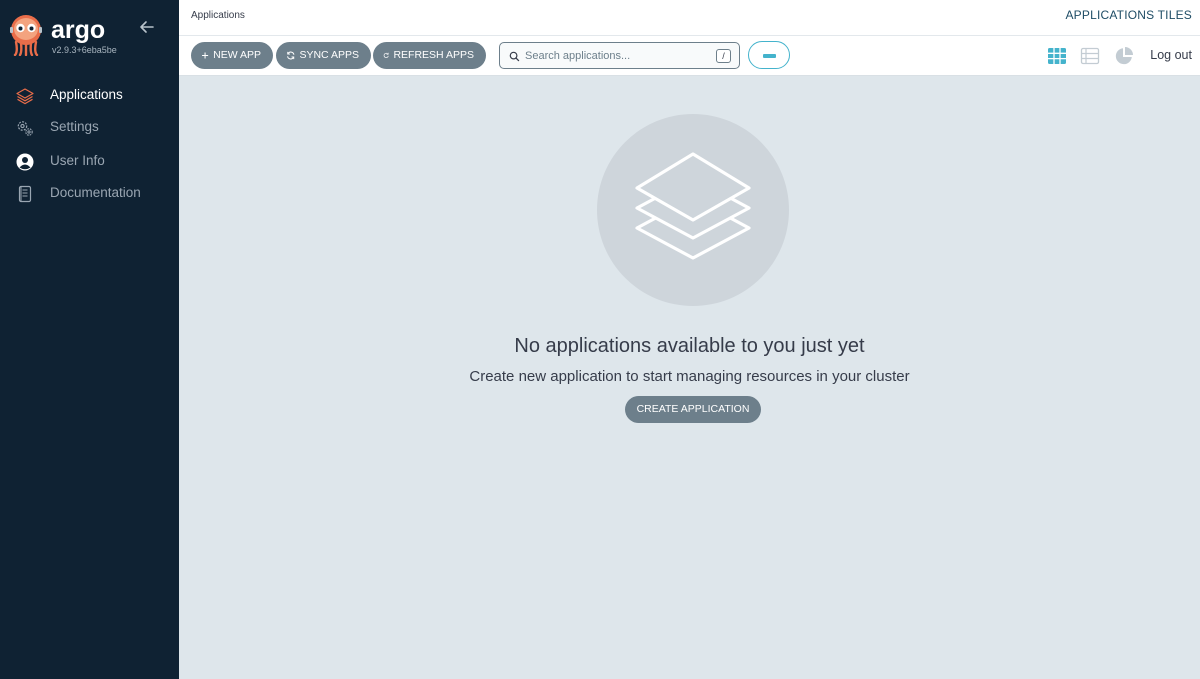 This screenshot has height=679, width=1200. I want to click on logout-button: Log out, so click(1171, 55).